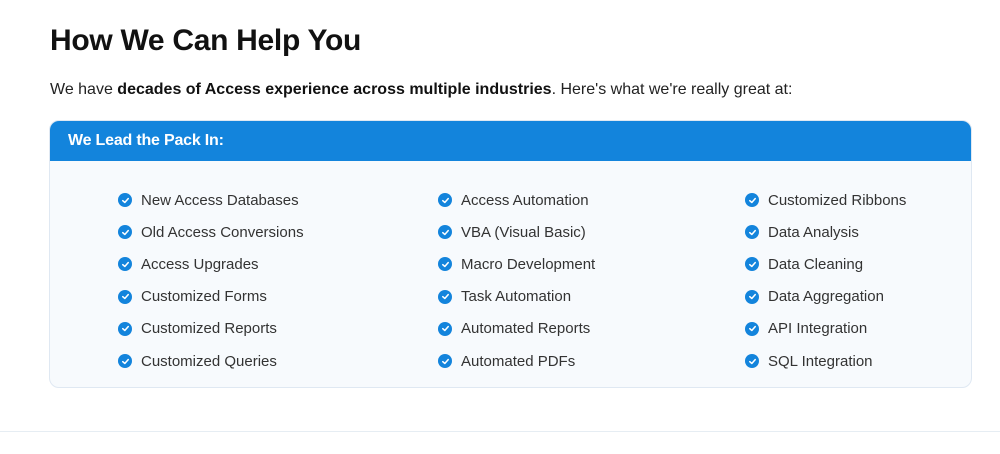 This screenshot has width=1000, height=454. What do you see at coordinates (204, 297) in the screenshot?
I see `service-label: Customized Forms` at bounding box center [204, 297].